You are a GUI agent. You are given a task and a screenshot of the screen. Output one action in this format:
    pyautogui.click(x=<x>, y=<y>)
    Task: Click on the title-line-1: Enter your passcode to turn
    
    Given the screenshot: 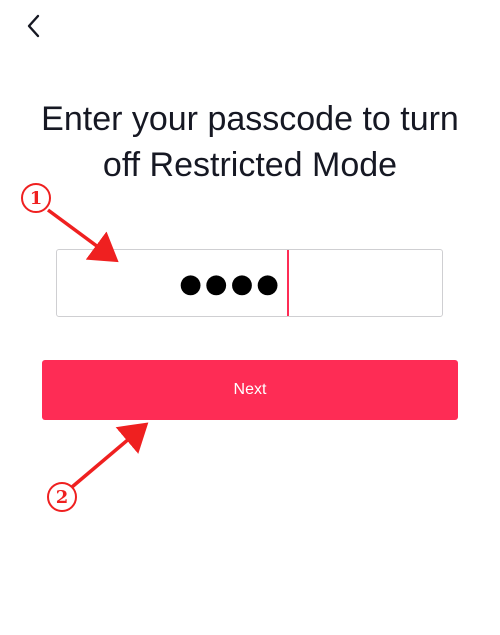 What is the action you would take?
    pyautogui.click(x=250, y=119)
    